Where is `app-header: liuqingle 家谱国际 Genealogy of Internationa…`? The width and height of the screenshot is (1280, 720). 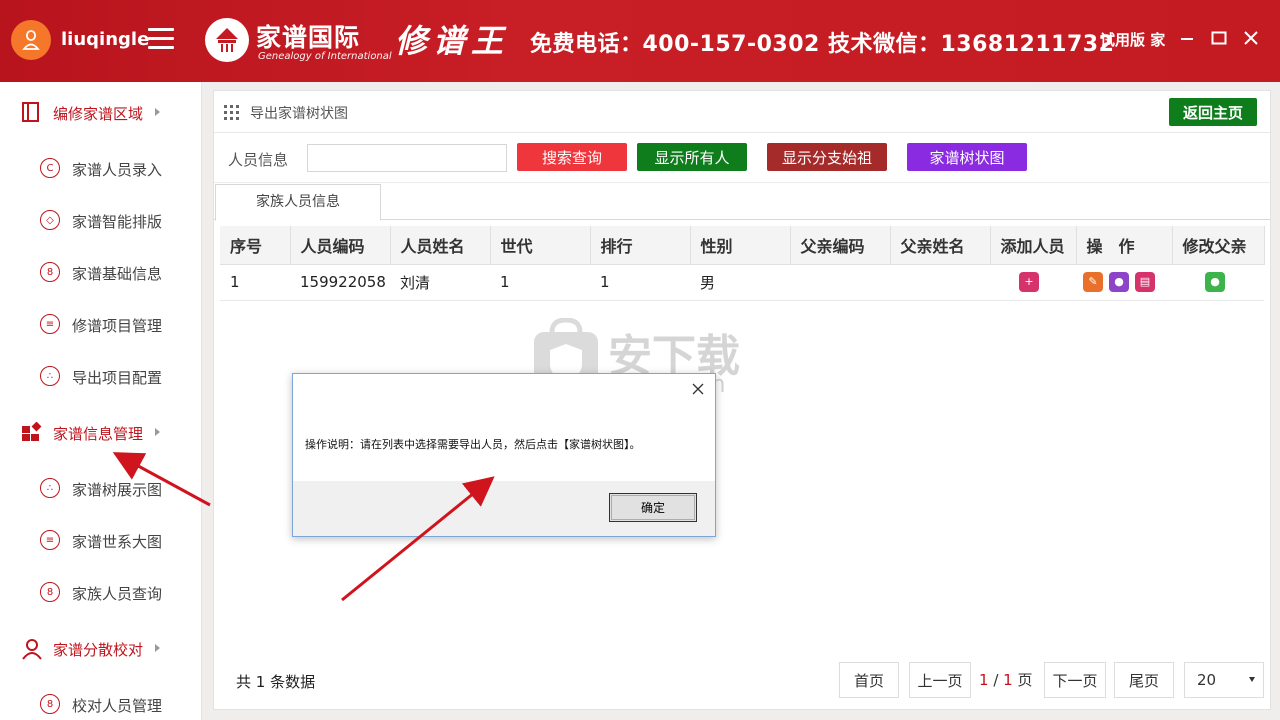 app-header: liuqingle 家谱国际 Genealogy of Internationa… is located at coordinates (640, 41).